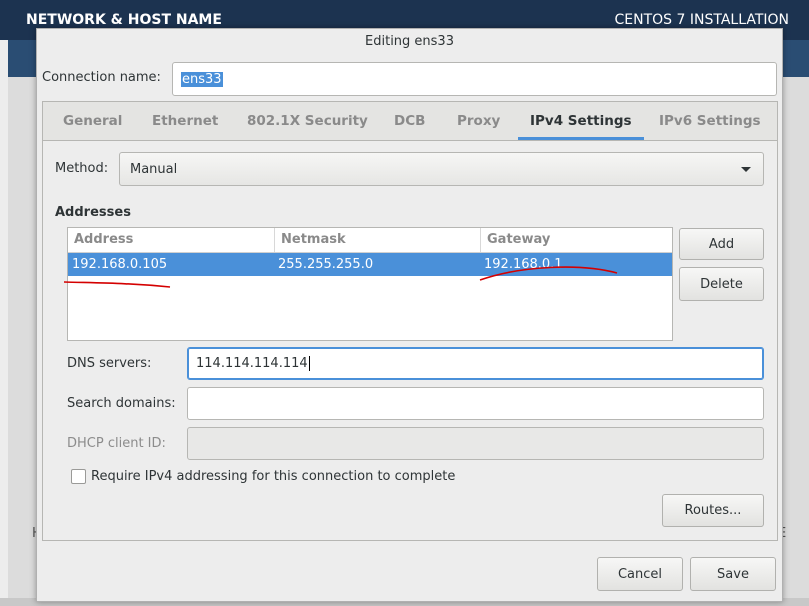 Image resolution: width=809 pixels, height=606 pixels. What do you see at coordinates (474, 79) in the screenshot?
I see `connection-name-input: ens33` at bounding box center [474, 79].